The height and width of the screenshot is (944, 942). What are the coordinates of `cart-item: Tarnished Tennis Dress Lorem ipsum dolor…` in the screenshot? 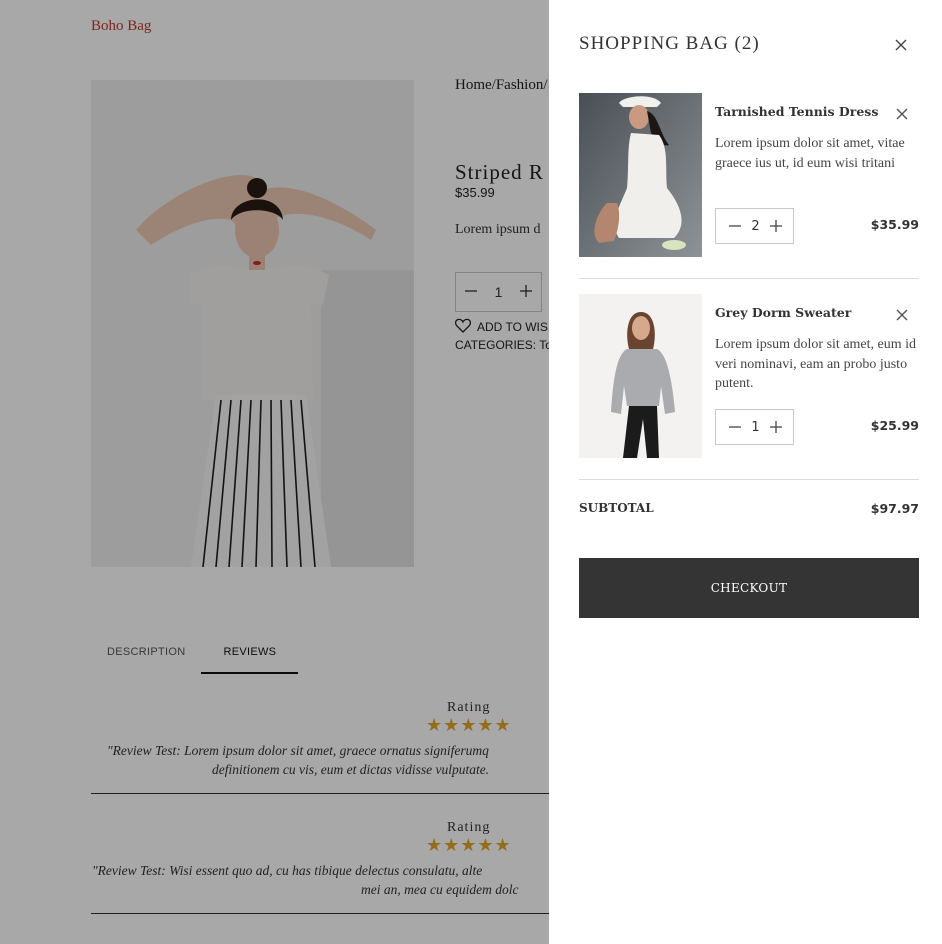 It's located at (749, 186).